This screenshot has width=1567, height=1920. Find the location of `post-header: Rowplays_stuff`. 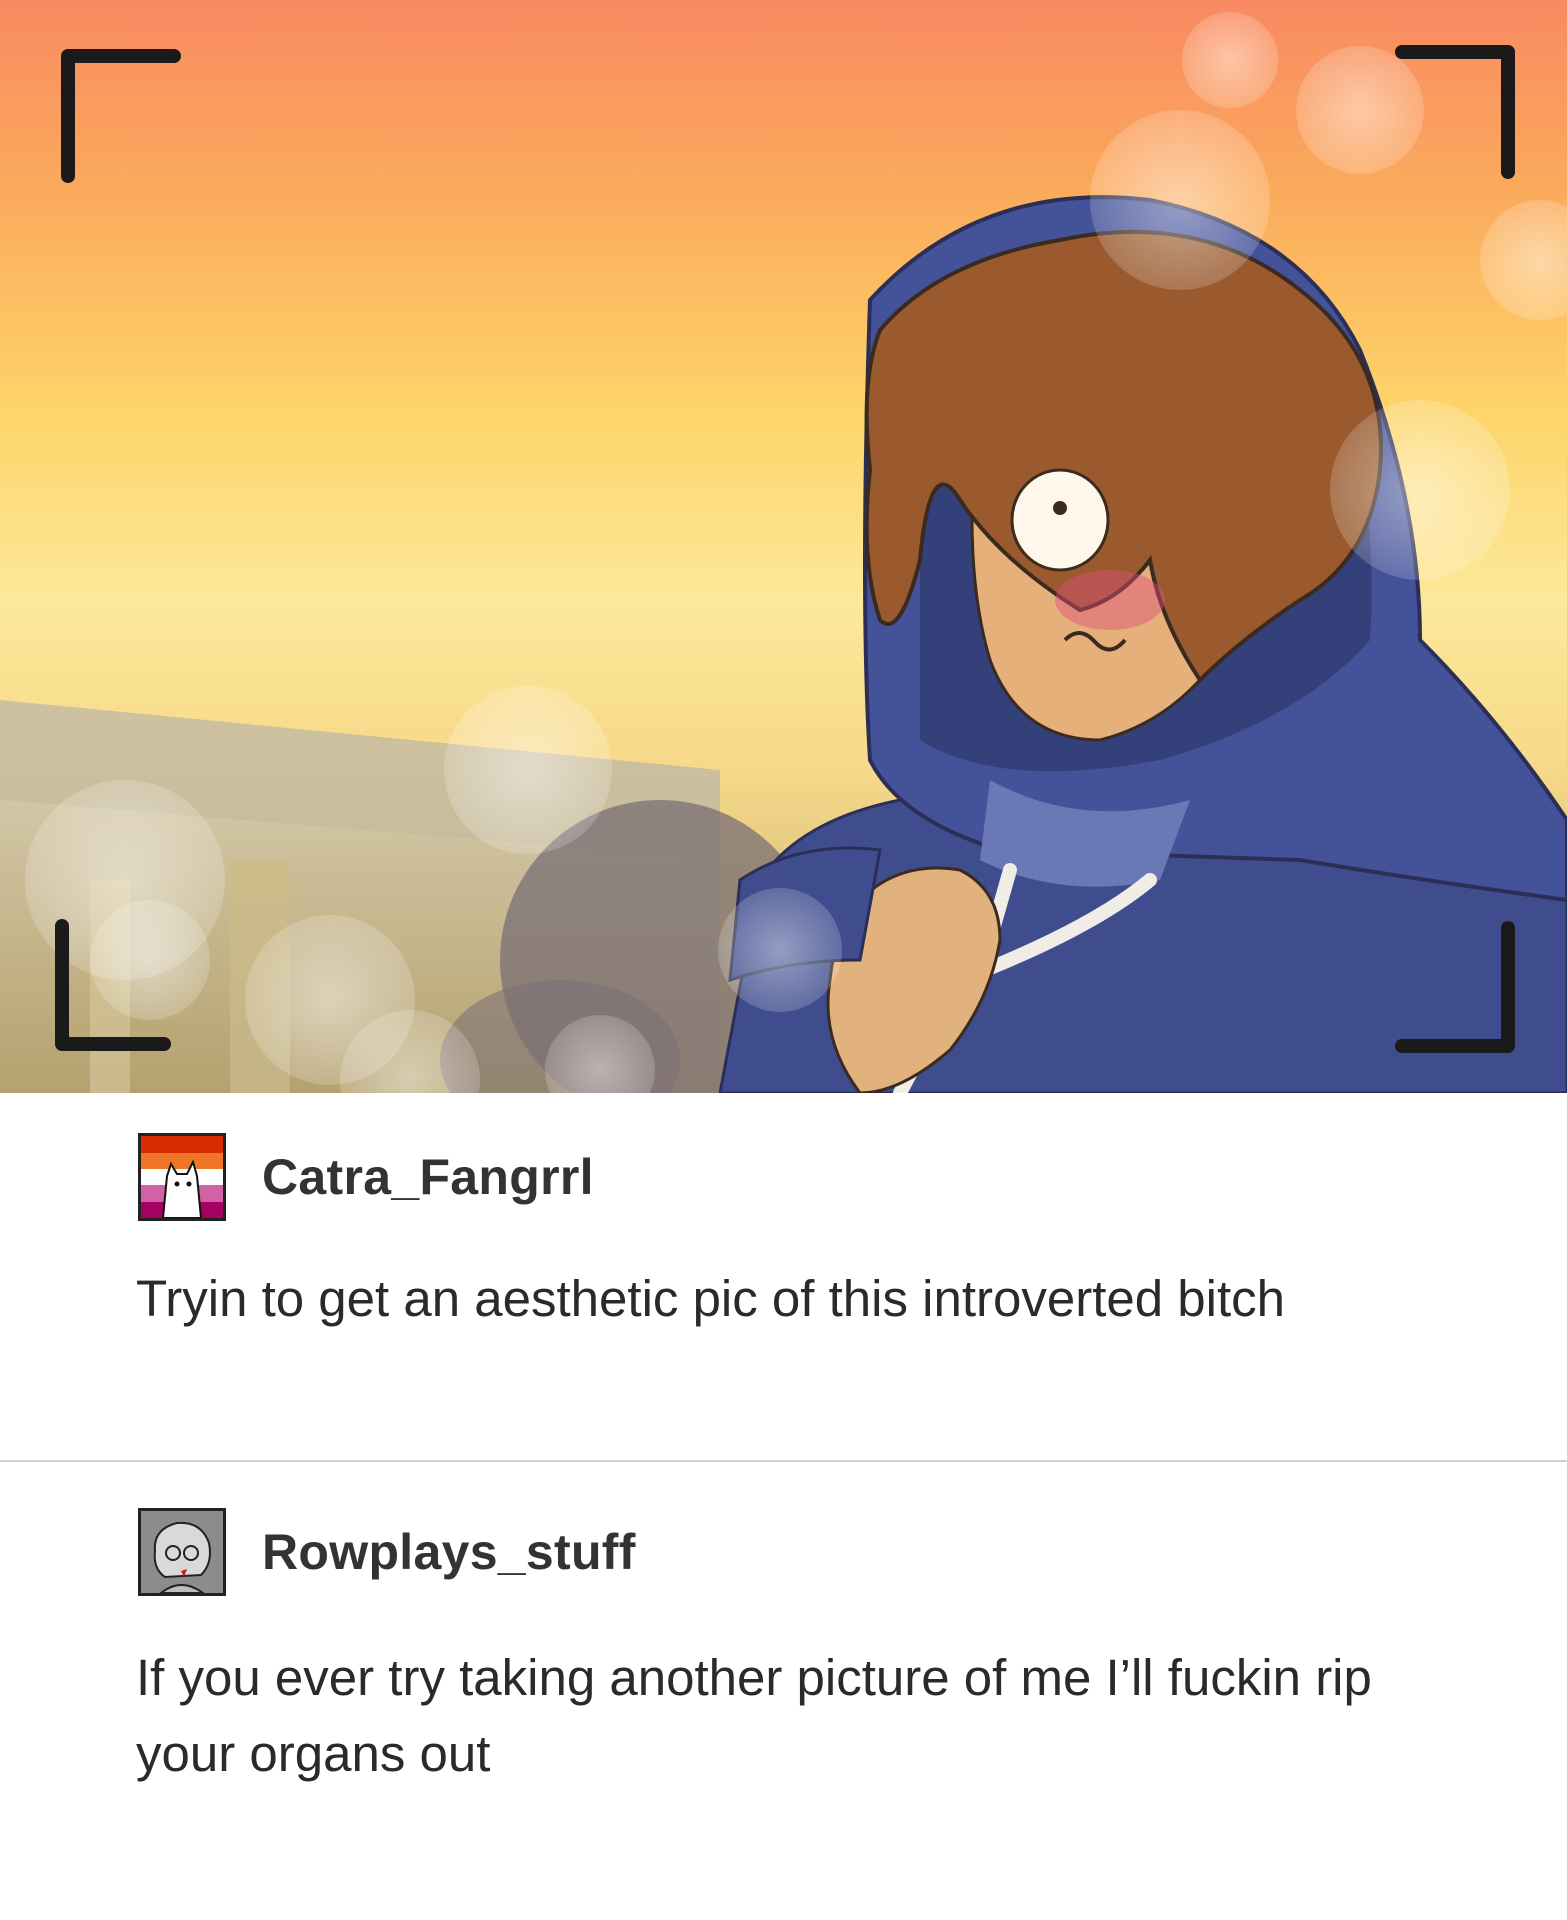

post-header: Rowplays_stuff is located at coordinates (387, 1552).